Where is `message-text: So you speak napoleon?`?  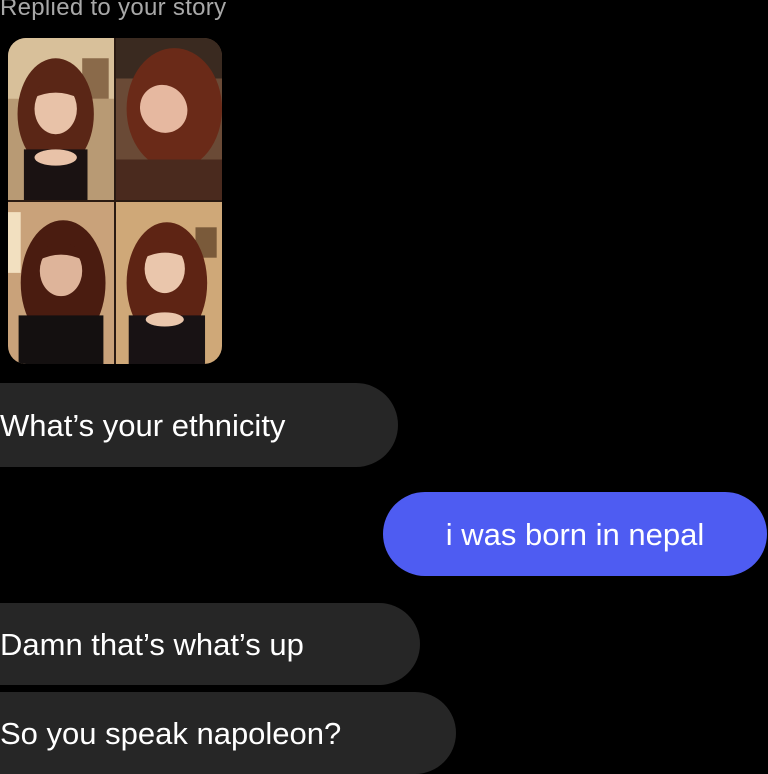 message-text: So you speak napoleon? is located at coordinates (171, 733).